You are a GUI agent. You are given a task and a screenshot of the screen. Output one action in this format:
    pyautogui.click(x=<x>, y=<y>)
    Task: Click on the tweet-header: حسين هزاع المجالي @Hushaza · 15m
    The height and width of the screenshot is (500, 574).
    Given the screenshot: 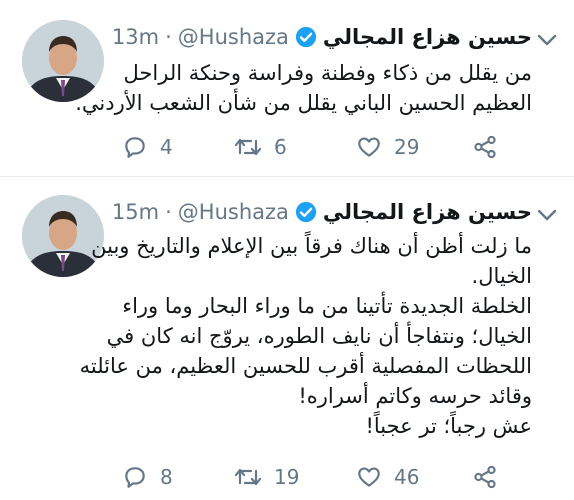 What is the action you would take?
    pyautogui.click(x=322, y=212)
    